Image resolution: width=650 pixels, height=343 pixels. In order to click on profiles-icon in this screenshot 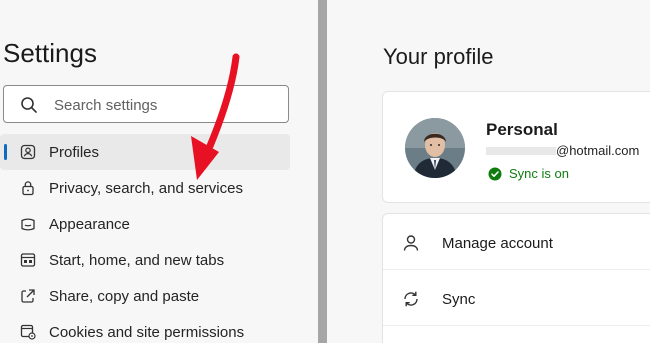, I will do `click(28, 152)`.